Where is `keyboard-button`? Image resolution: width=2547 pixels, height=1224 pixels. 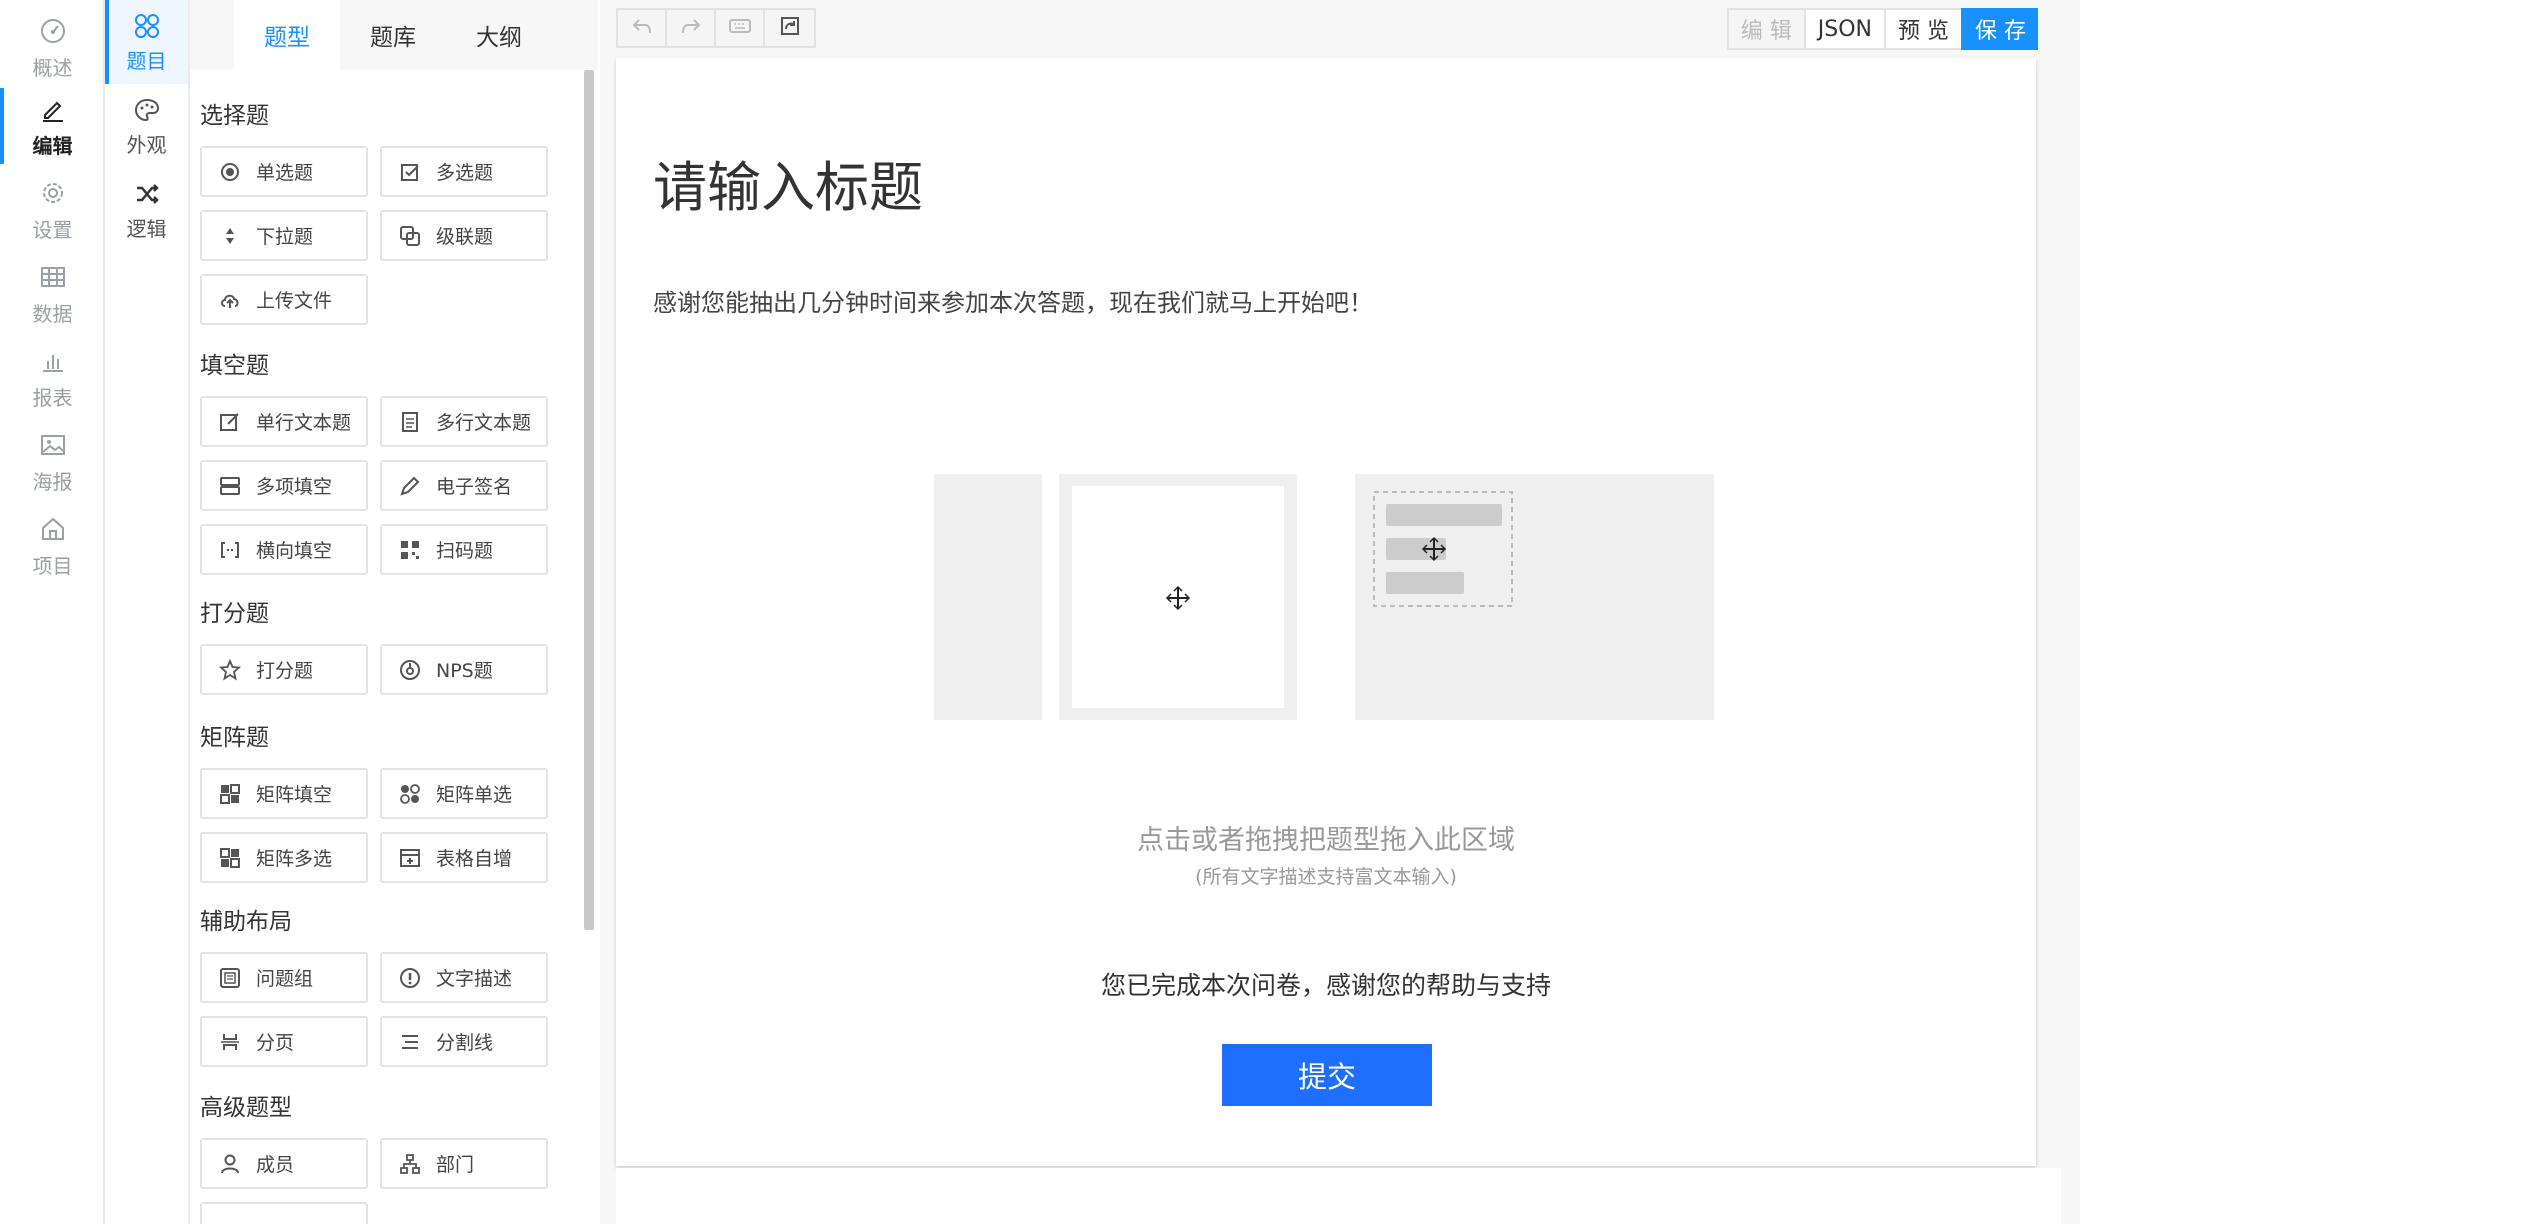 keyboard-button is located at coordinates (740, 28).